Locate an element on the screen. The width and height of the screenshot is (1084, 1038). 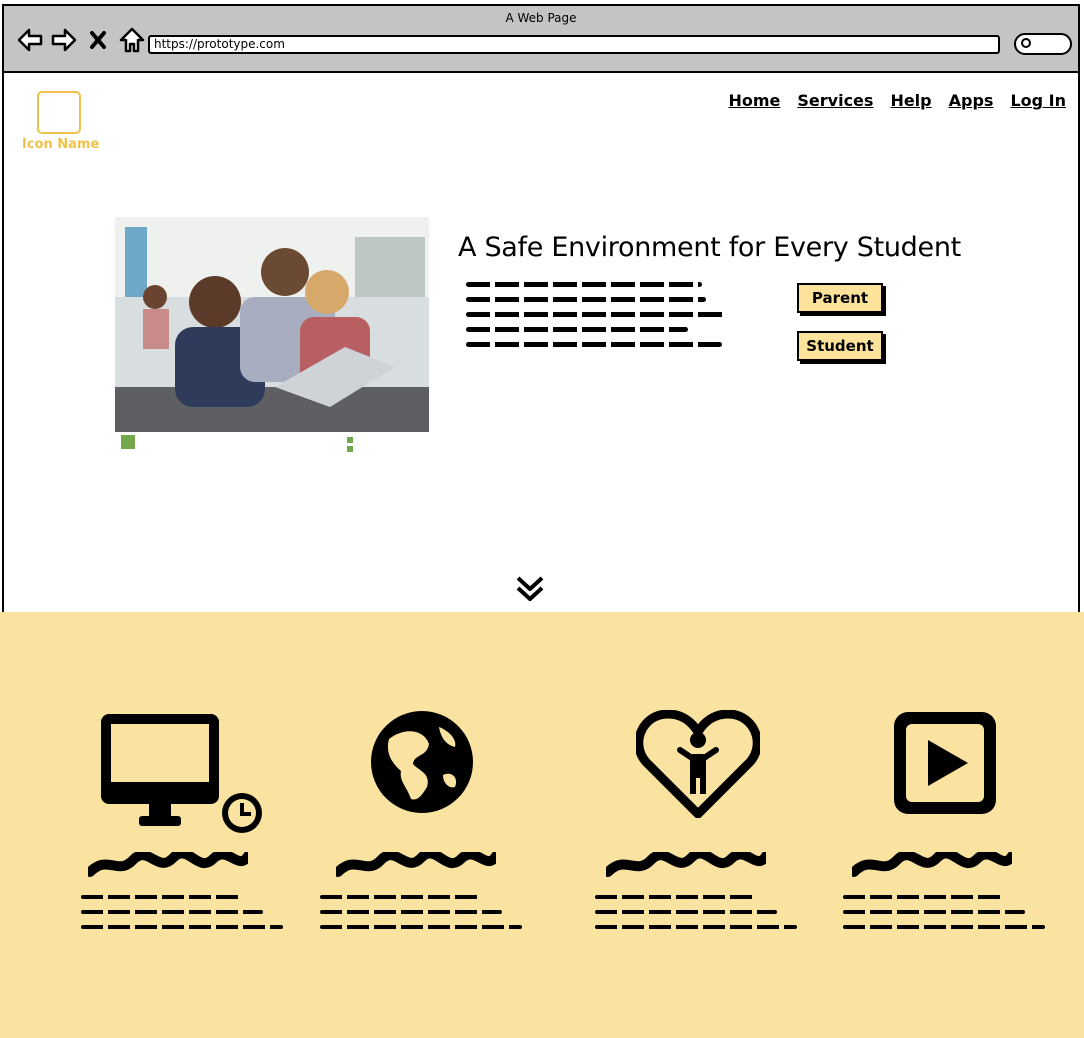
forward-icon is located at coordinates (64, 40).